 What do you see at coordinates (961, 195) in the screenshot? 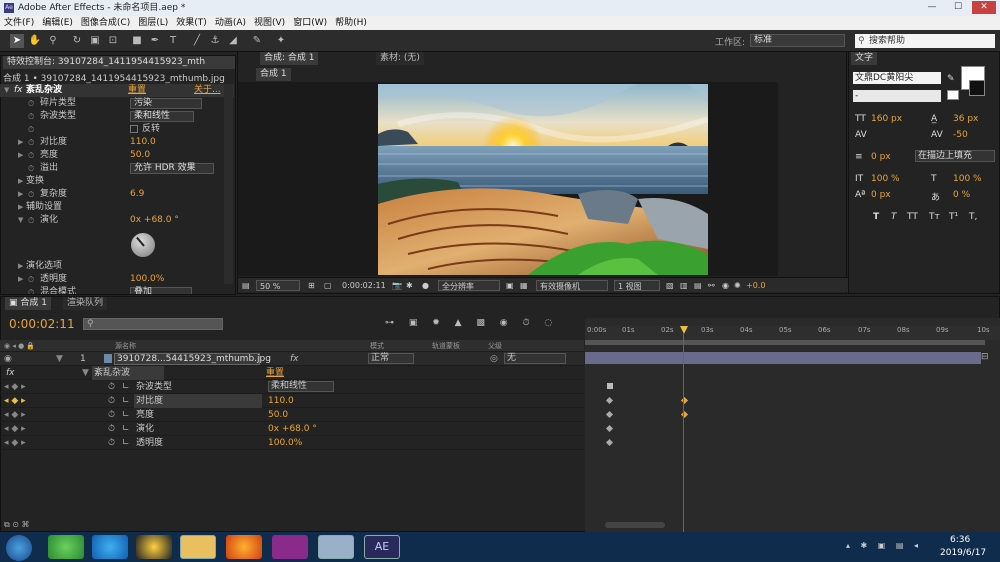
I see `tsume-value: 0 %` at bounding box center [961, 195].